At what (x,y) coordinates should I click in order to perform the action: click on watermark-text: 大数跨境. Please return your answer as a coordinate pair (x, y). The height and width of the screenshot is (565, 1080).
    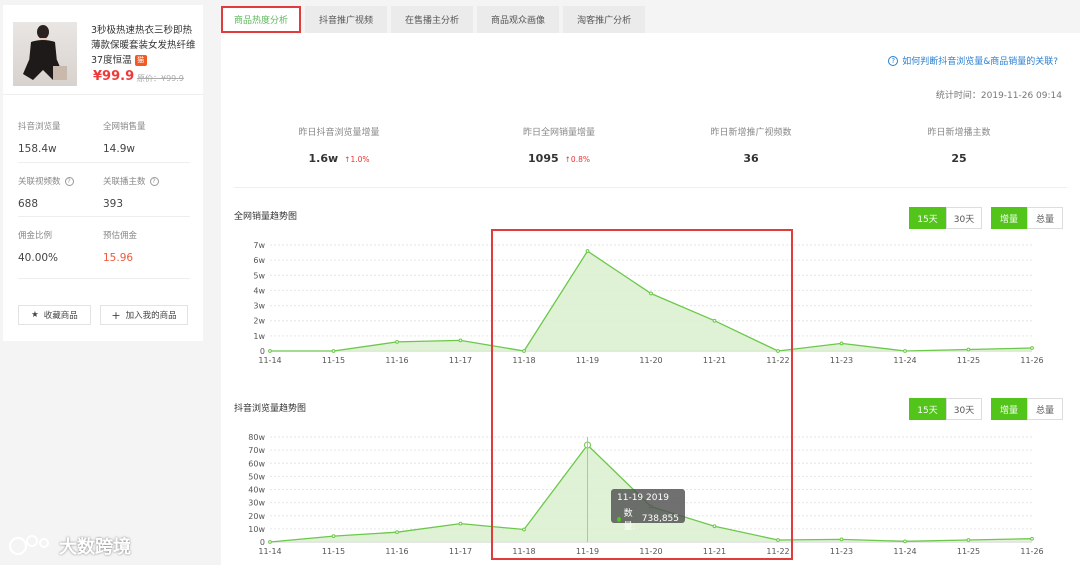
    Looking at the image, I should click on (95, 547).